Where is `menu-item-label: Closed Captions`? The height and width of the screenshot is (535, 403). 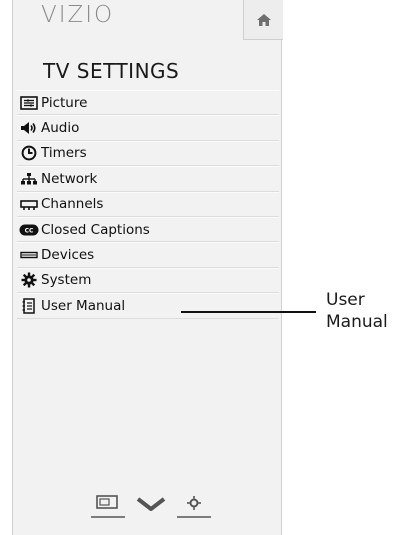
menu-item-label: Closed Captions is located at coordinates (95, 229).